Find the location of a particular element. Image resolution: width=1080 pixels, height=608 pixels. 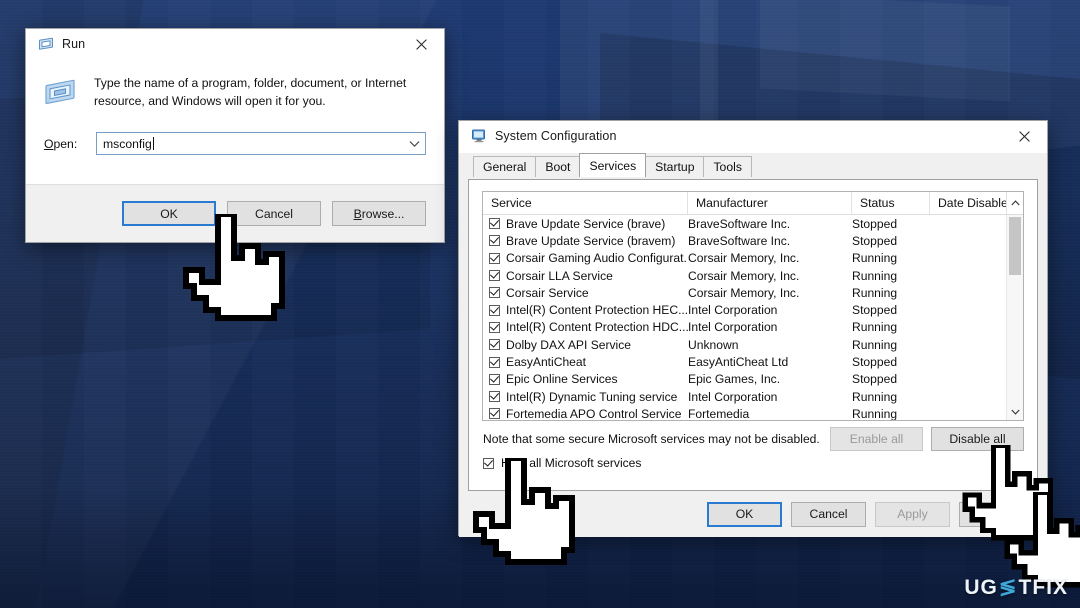

chevron-down-icon is located at coordinates (414, 143).